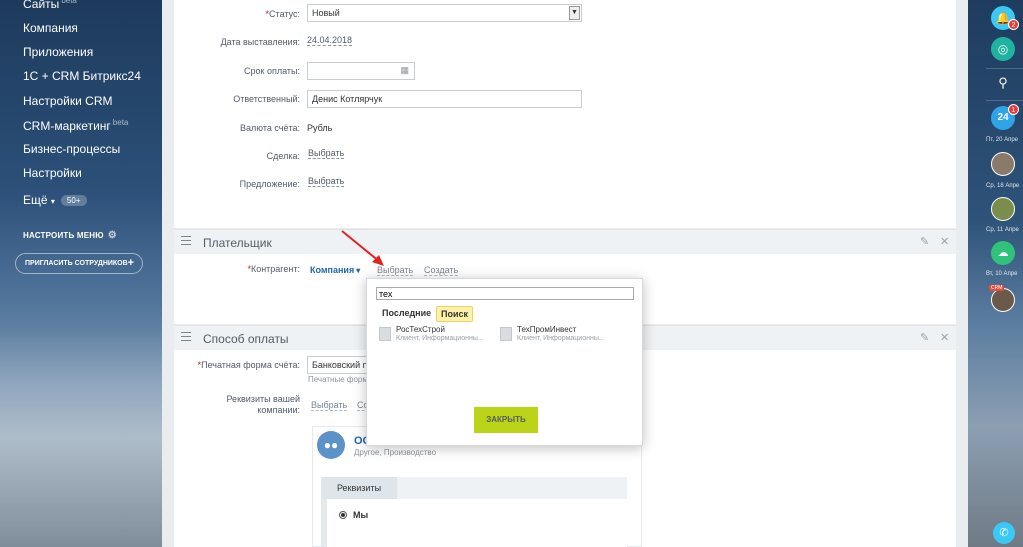  I want to click on requisites-choose-link: Выбрать, so click(329, 405).